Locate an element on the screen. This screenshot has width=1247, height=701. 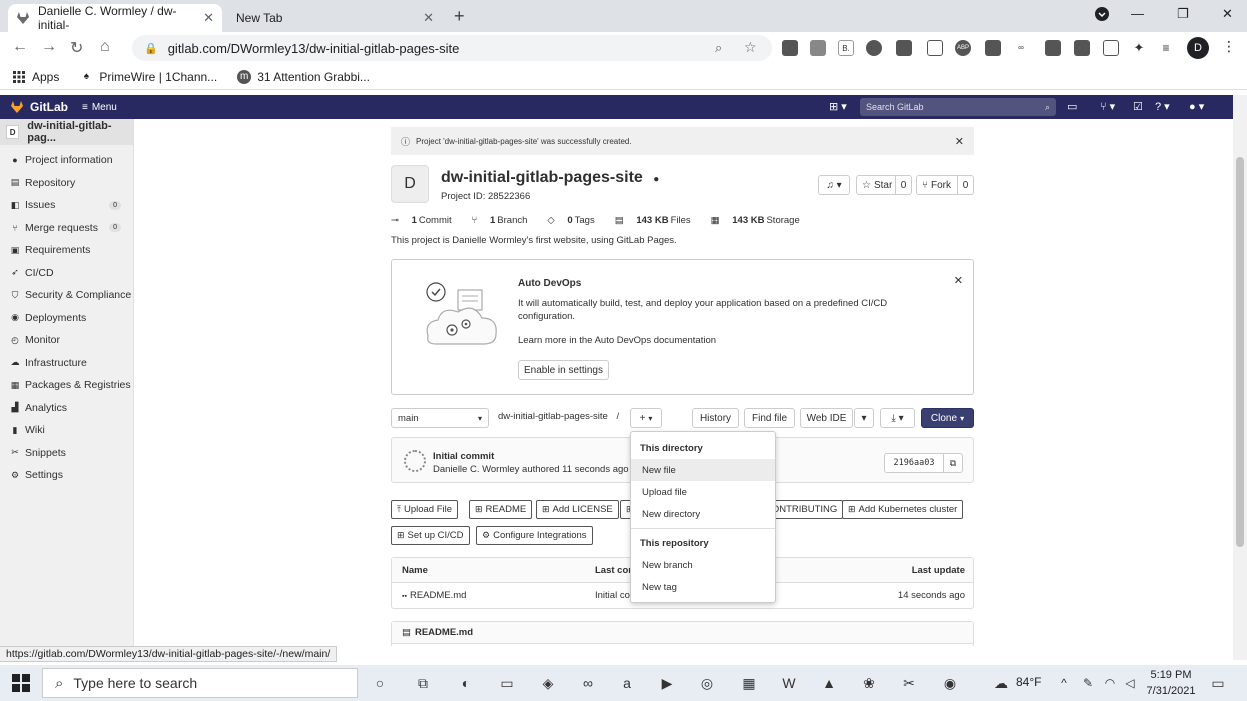
sidebar-item-deployments: ◉ Deployments is located at coordinates (66, 318).